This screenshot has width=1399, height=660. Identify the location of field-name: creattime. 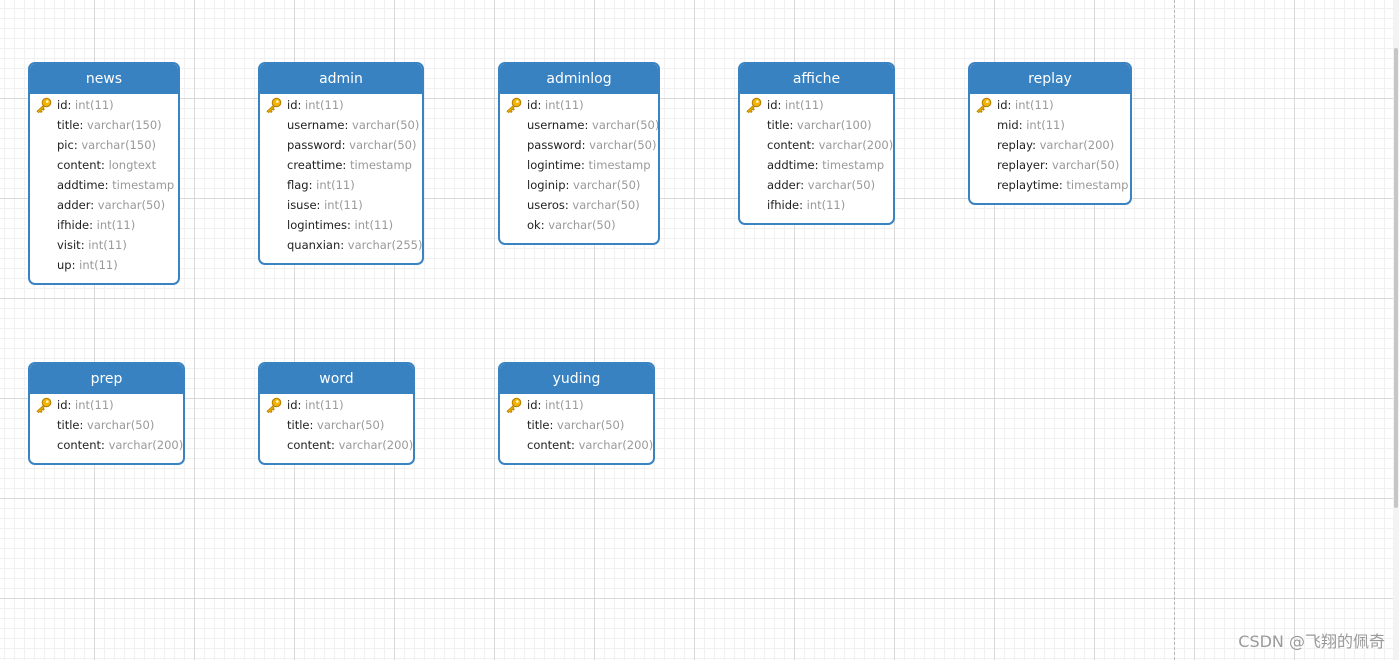
(315, 165).